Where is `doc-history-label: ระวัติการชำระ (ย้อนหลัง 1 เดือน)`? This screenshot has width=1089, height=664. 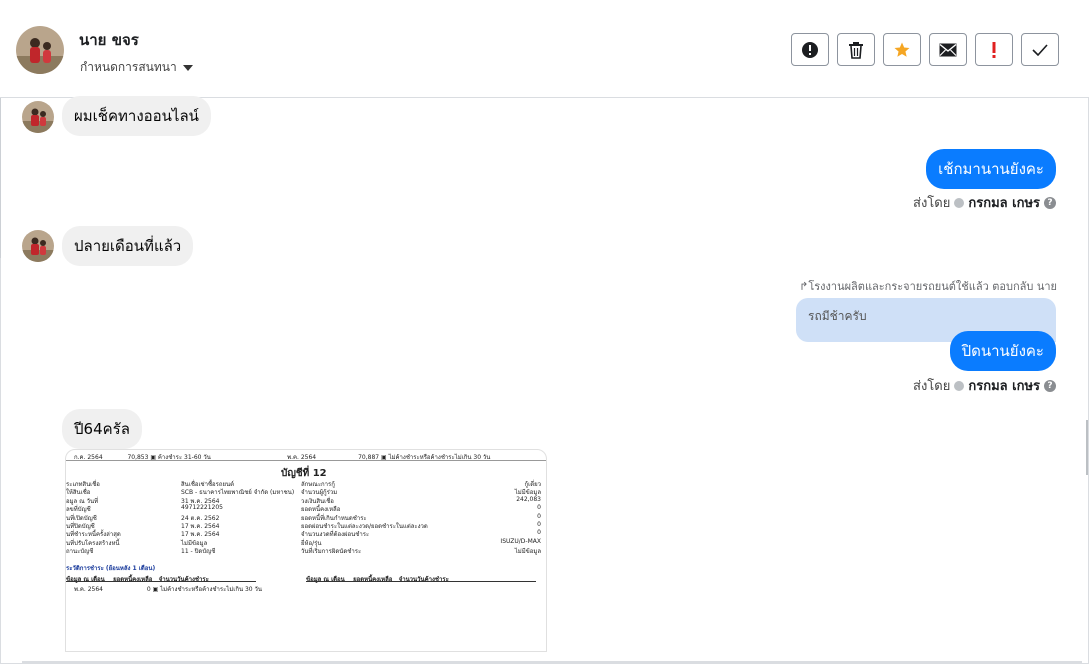
doc-history-label: ระวัติการชำระ (ย้อนหลัง 1 เดือน) is located at coordinates (111, 568).